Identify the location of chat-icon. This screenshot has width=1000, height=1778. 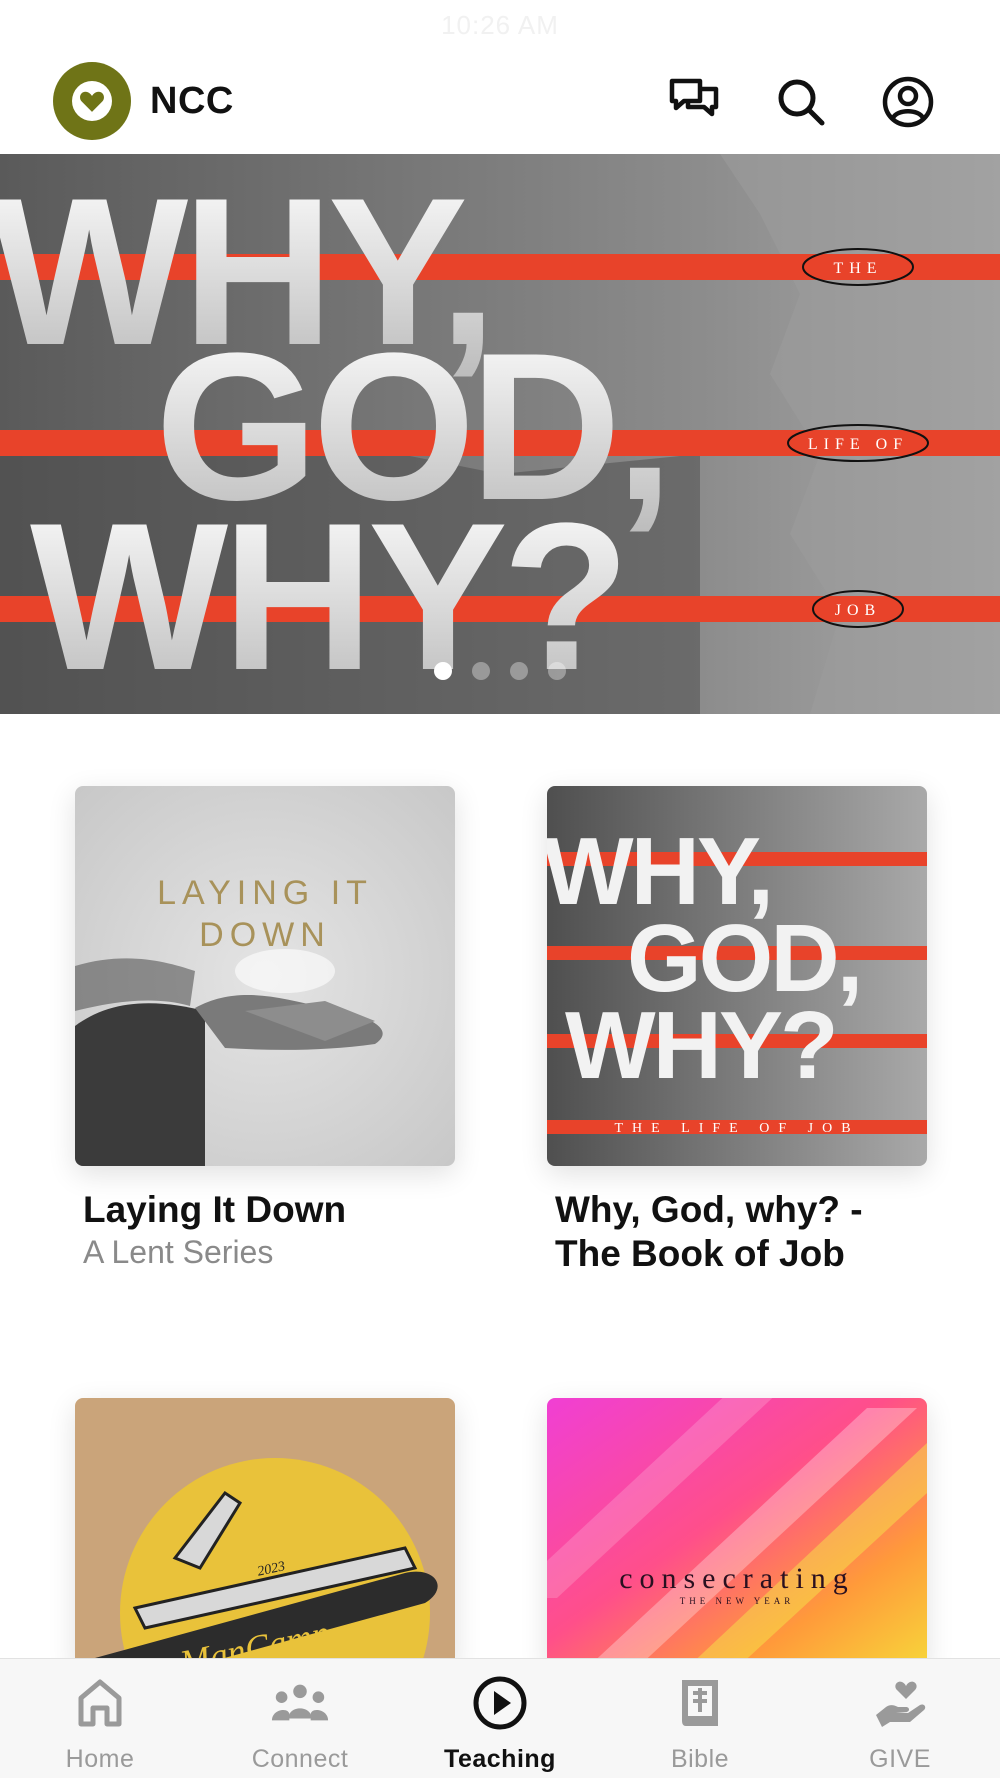
(694, 102).